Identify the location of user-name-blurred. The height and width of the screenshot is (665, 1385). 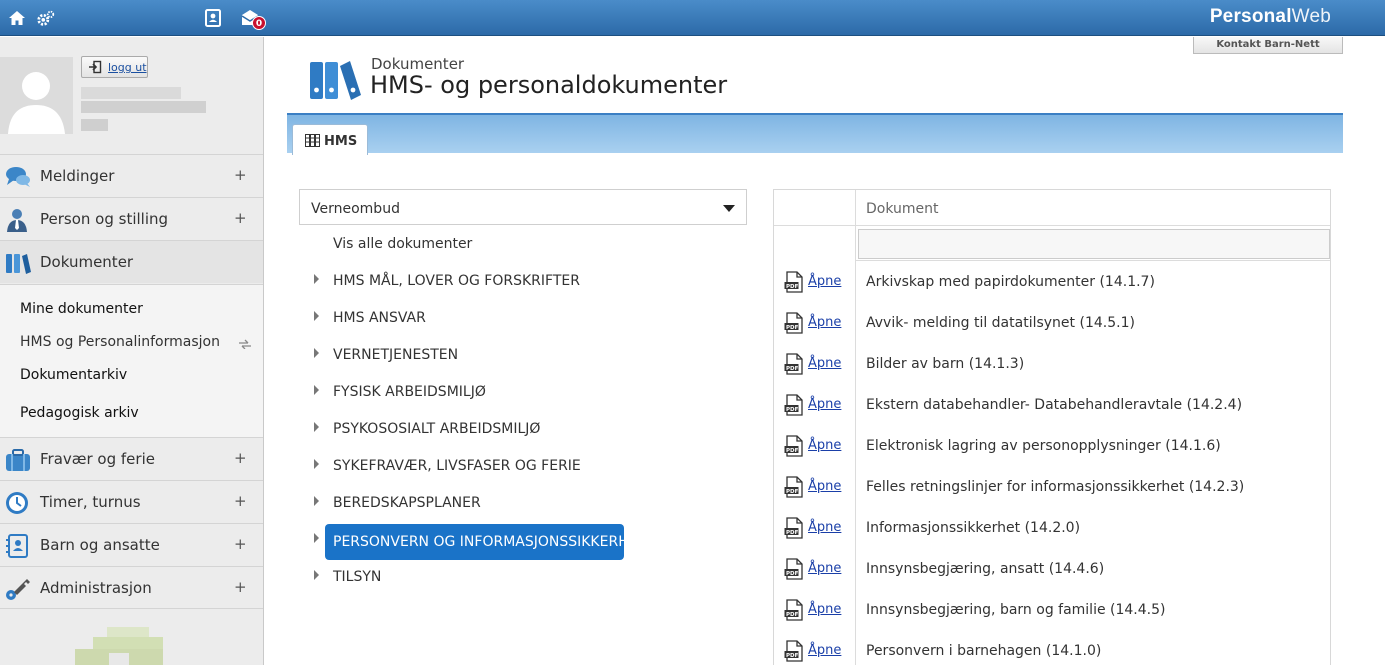
(131, 93).